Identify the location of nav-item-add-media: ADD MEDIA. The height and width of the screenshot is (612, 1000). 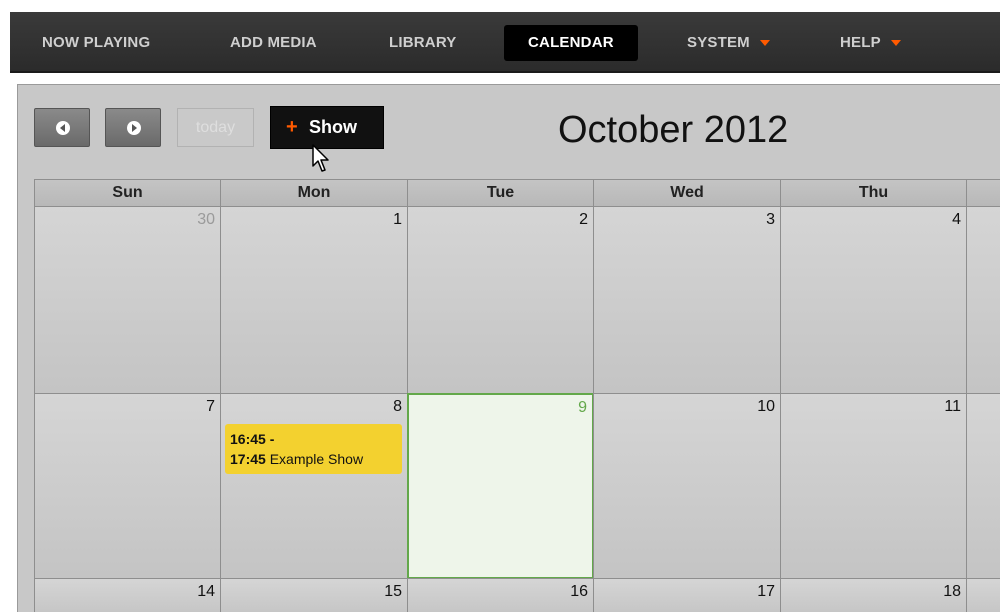
(273, 43).